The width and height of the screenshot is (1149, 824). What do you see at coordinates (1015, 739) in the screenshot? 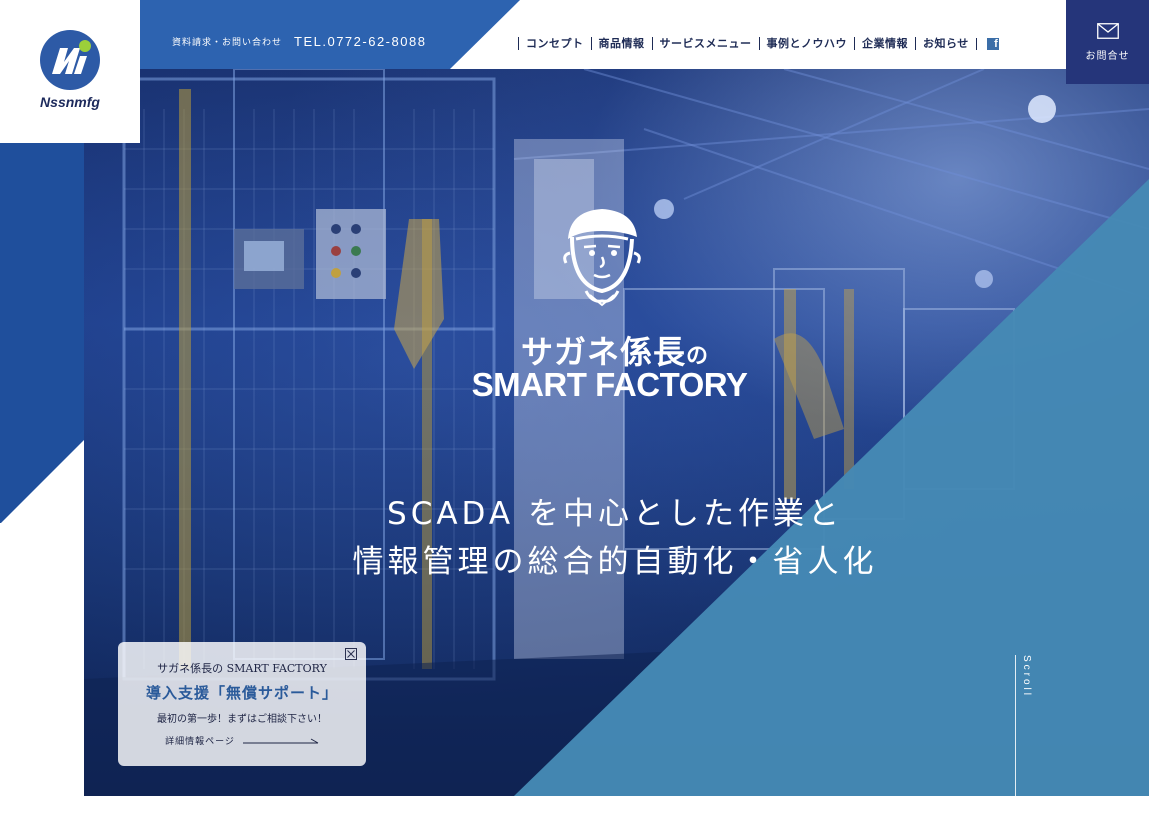
I see `scroll-line` at bounding box center [1015, 739].